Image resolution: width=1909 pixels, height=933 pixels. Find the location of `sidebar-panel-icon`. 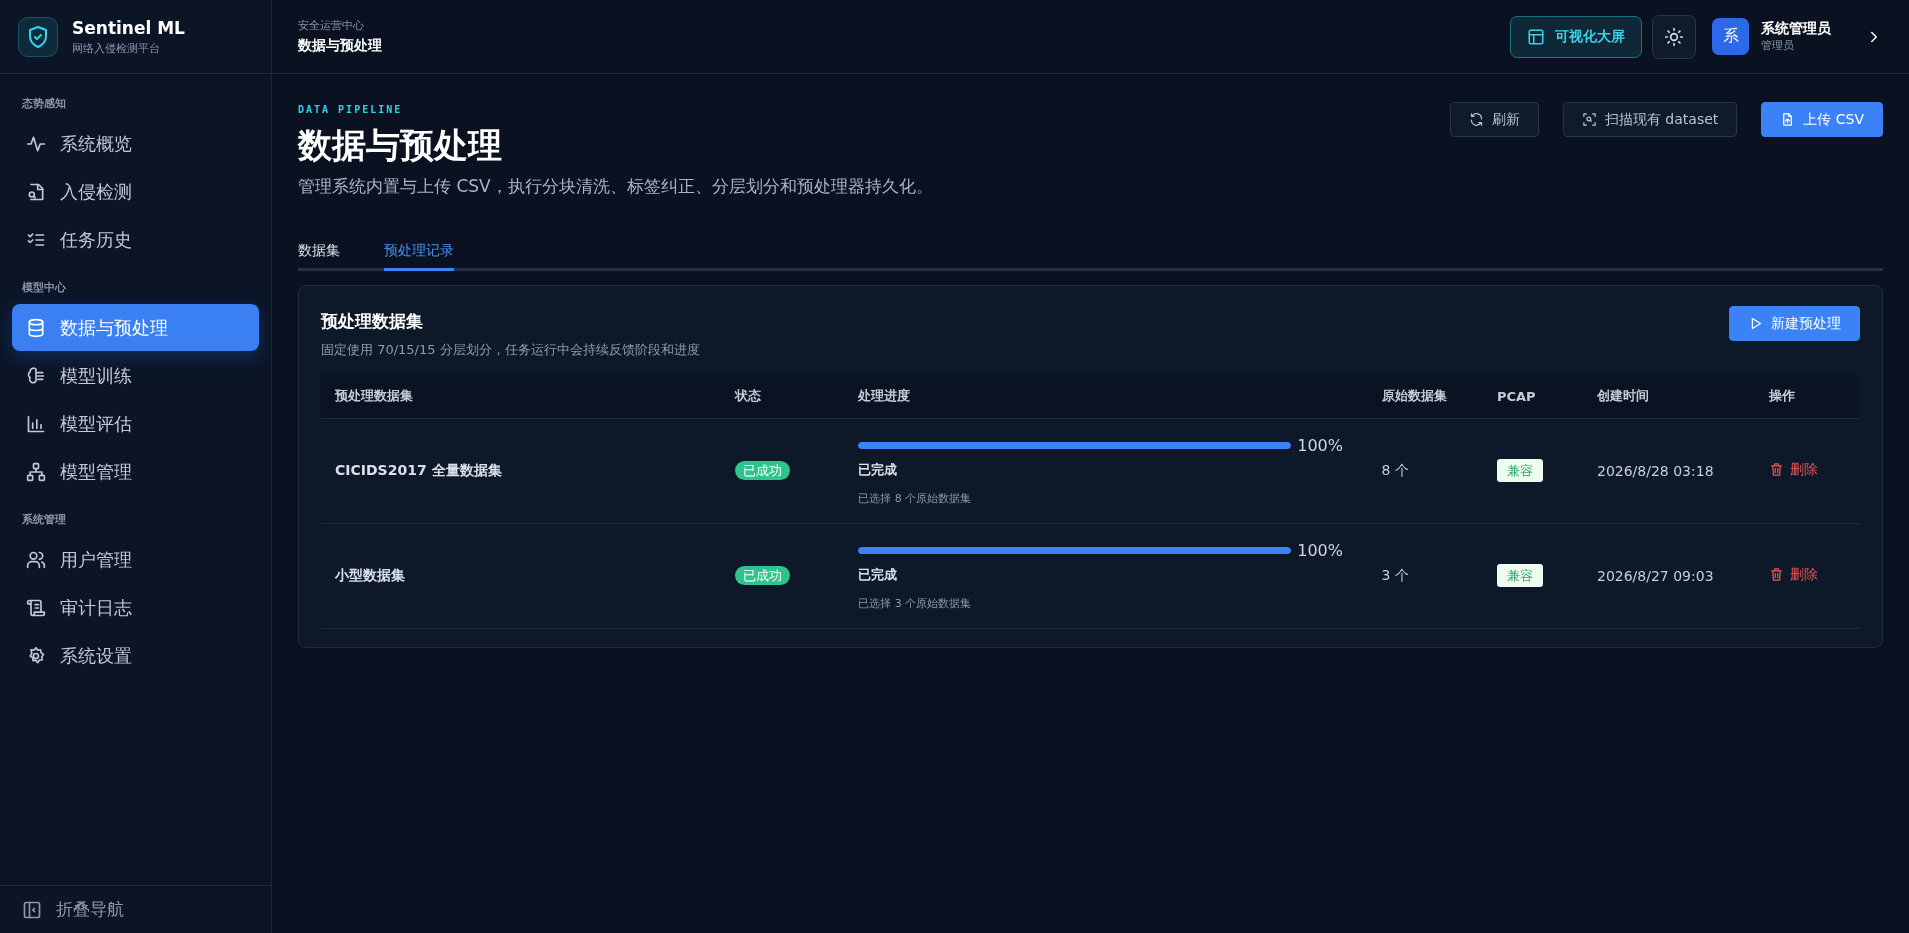

sidebar-panel-icon is located at coordinates (32, 909).